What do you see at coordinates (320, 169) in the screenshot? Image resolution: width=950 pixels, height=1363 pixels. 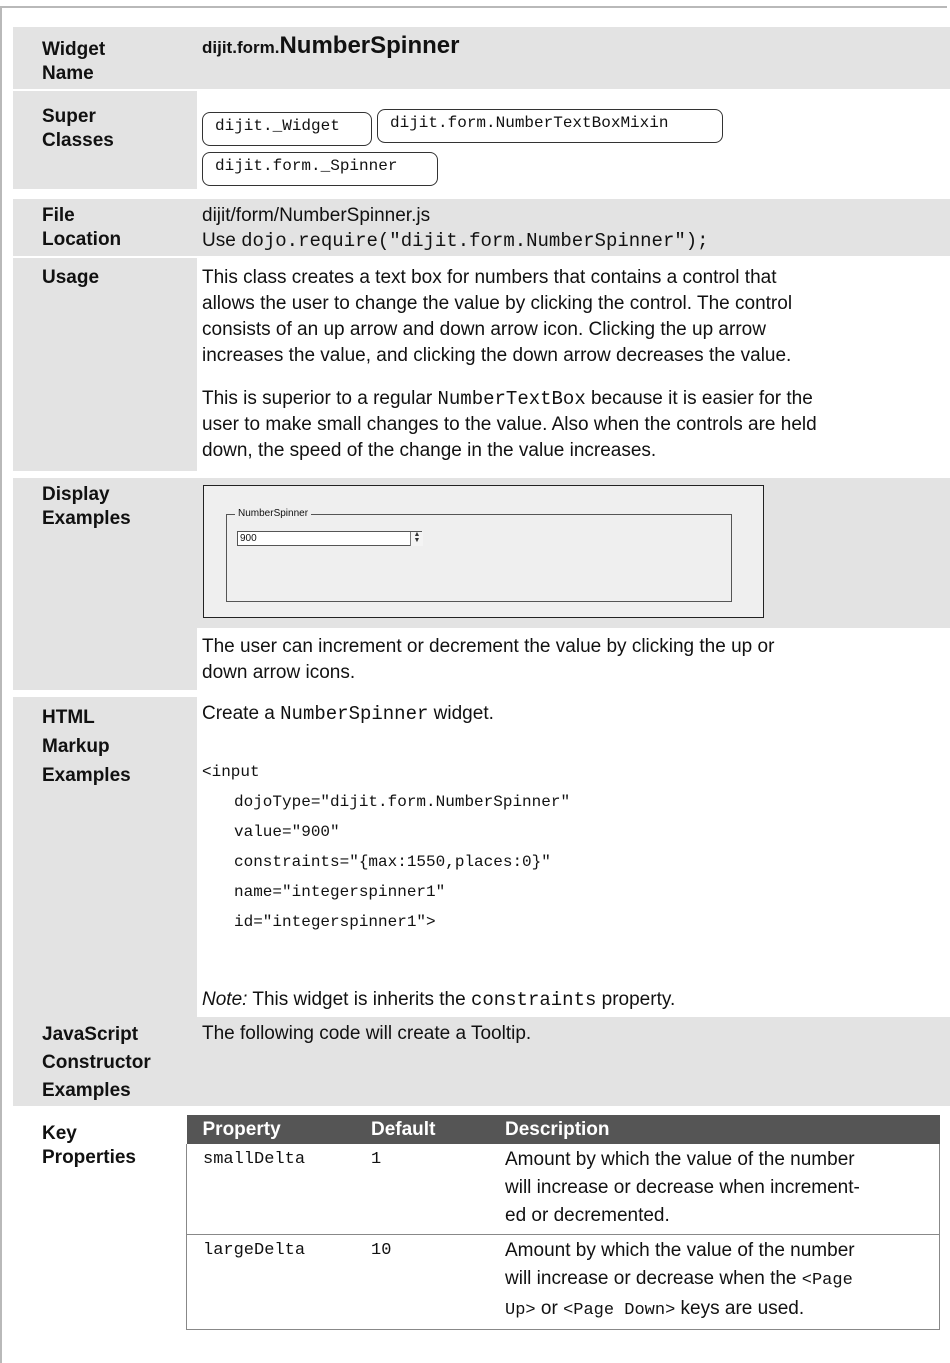 I see `super-class-spinner: dijit.form._Spinner` at bounding box center [320, 169].